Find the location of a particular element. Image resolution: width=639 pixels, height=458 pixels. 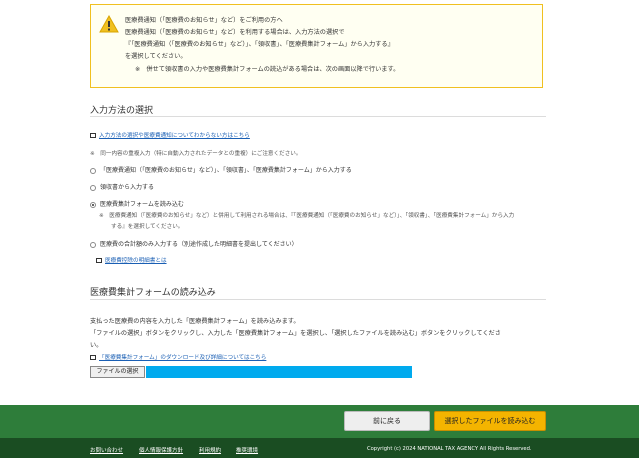

footer-link-contact: お問い合わせ is located at coordinates (106, 450).